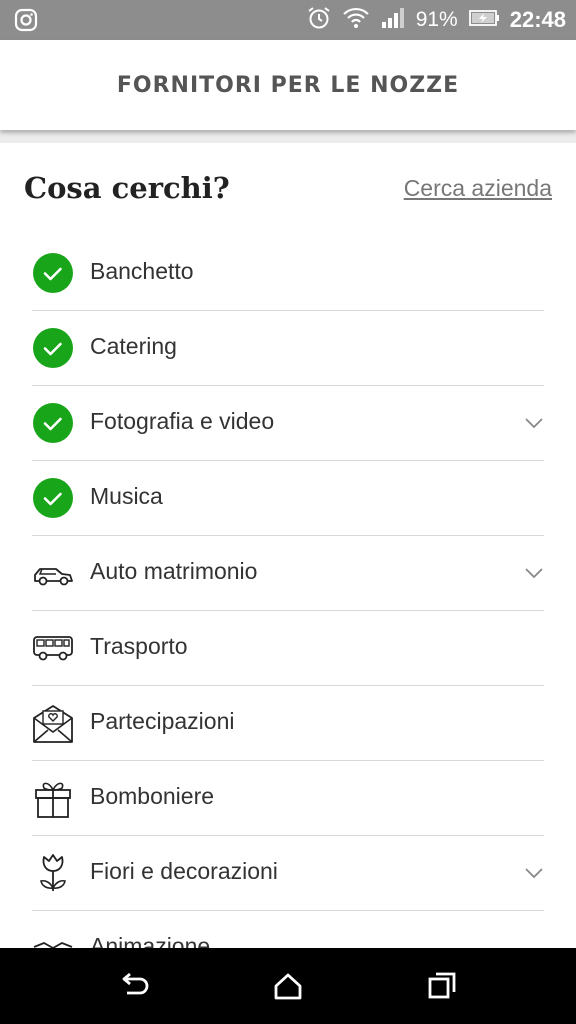 The height and width of the screenshot is (1024, 576). I want to click on recents-icon, so click(442, 986).